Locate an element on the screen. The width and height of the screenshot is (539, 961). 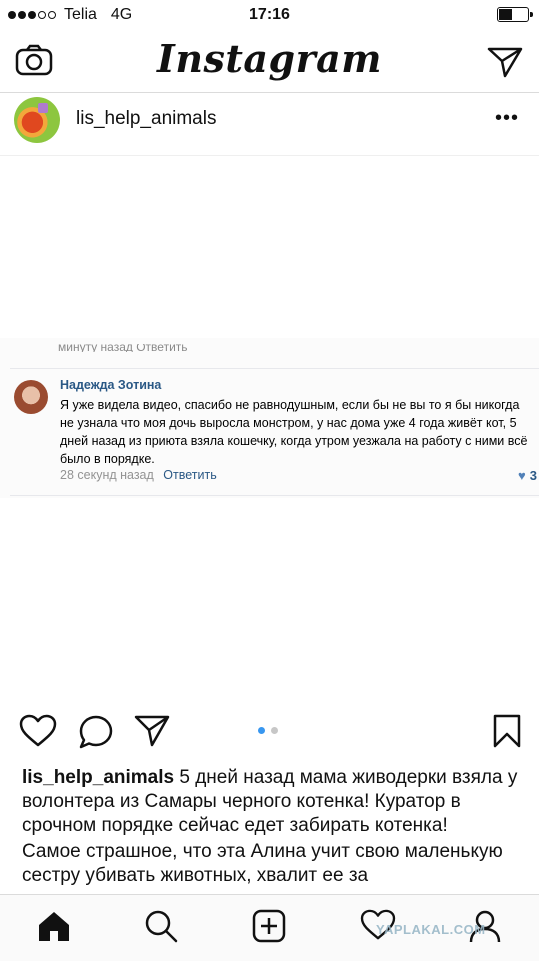
status-time: 17:16 is located at coordinates (269, 14).